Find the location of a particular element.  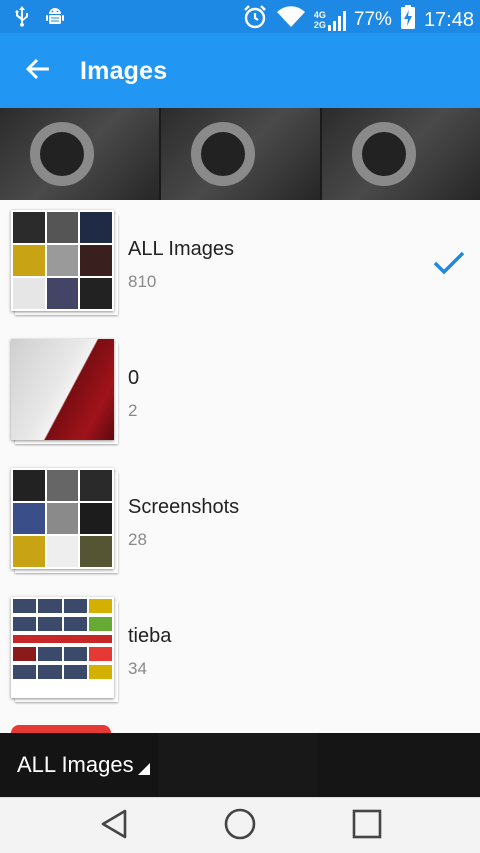

photo-grid-background is located at coordinates (240, 154).